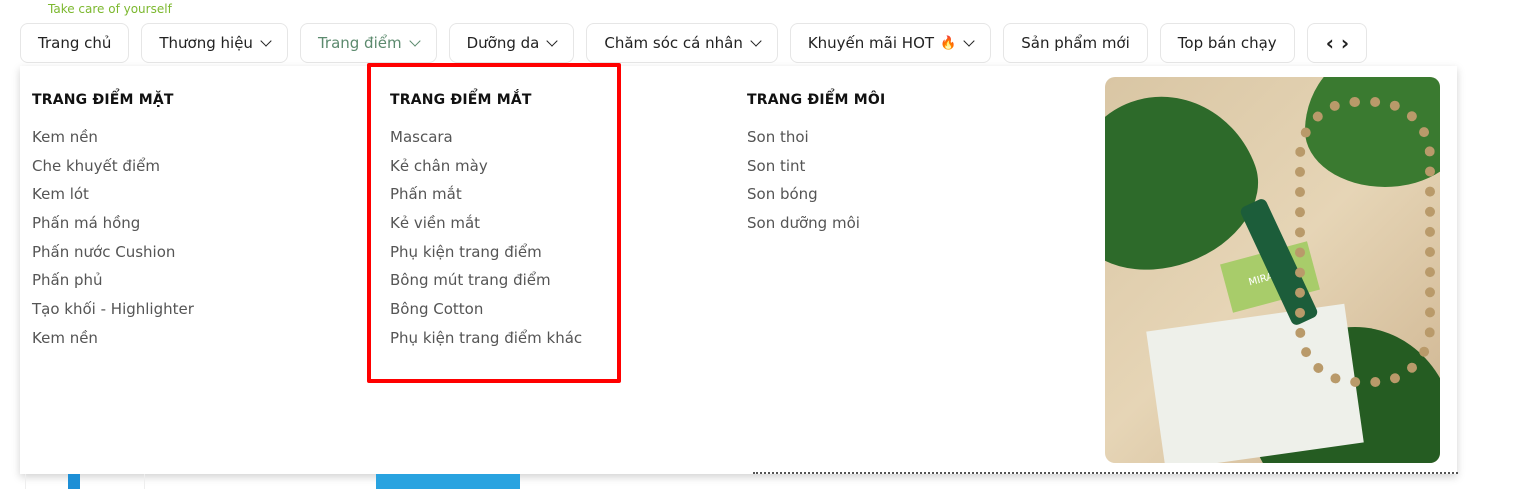  Describe the element at coordinates (816, 142) in the screenshot. I see `menu-link: Son thoi` at that location.